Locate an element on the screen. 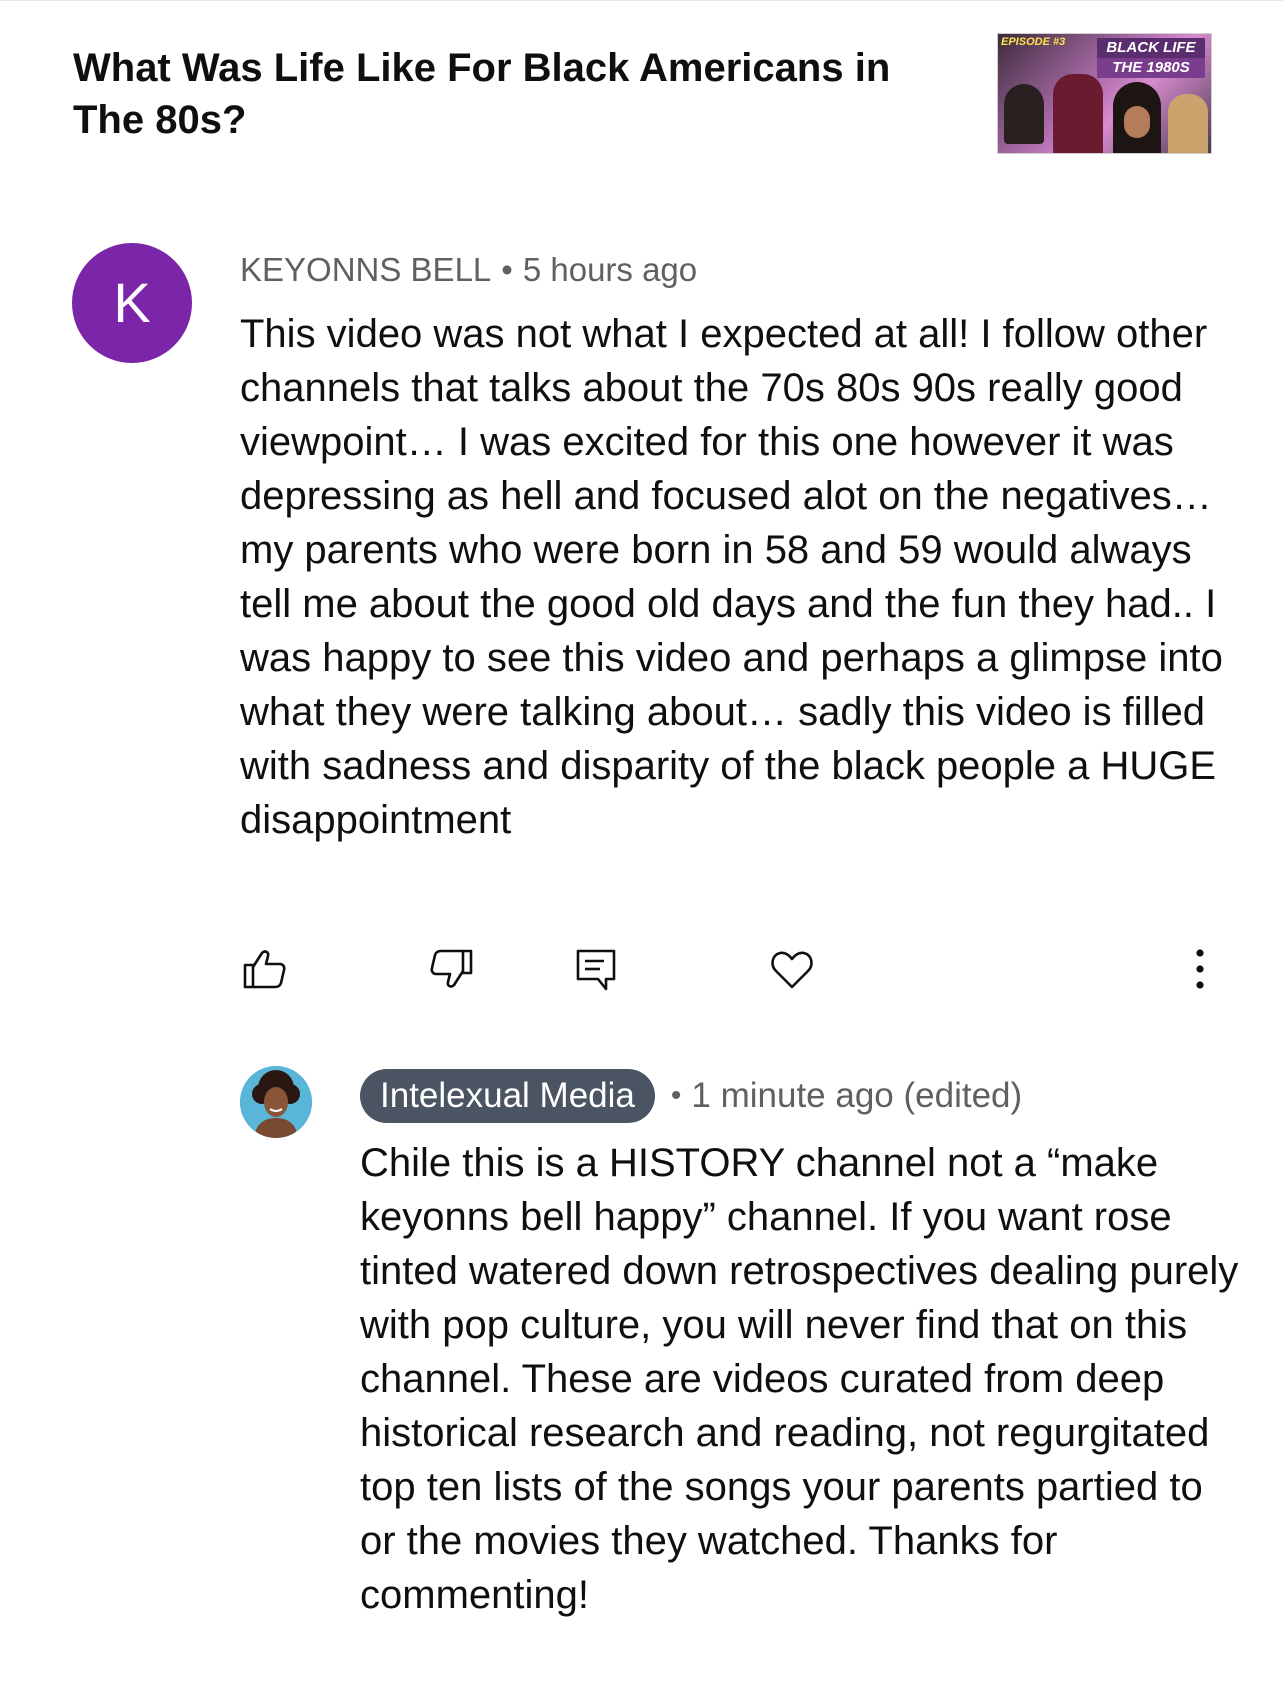  reply-meta: Intelexual Media • 1 minute ago (edited) is located at coordinates (691, 1096).